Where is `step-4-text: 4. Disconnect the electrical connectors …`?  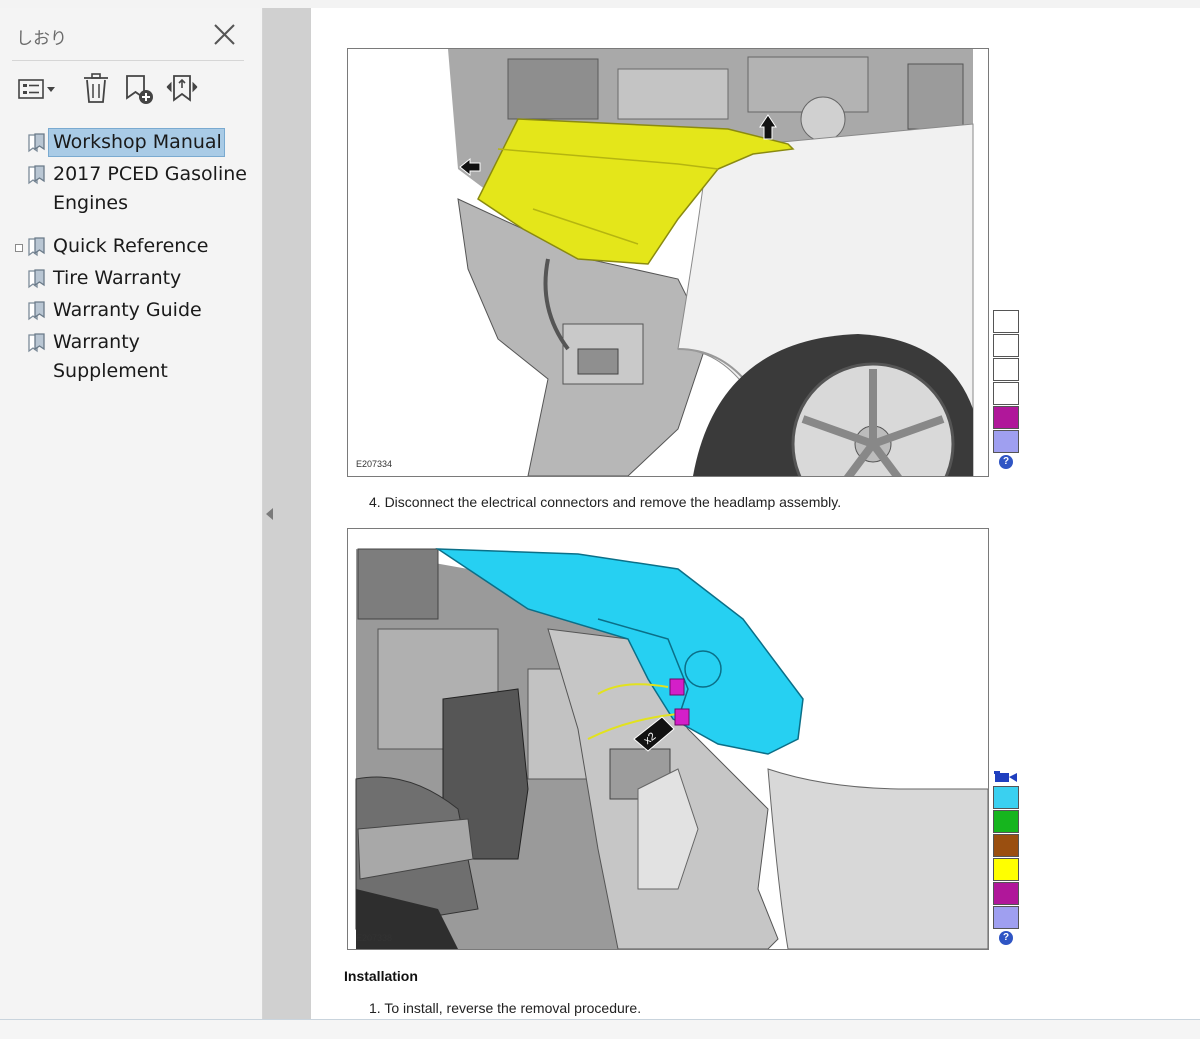 step-4-text: 4. Disconnect the electrical connectors … is located at coordinates (605, 502).